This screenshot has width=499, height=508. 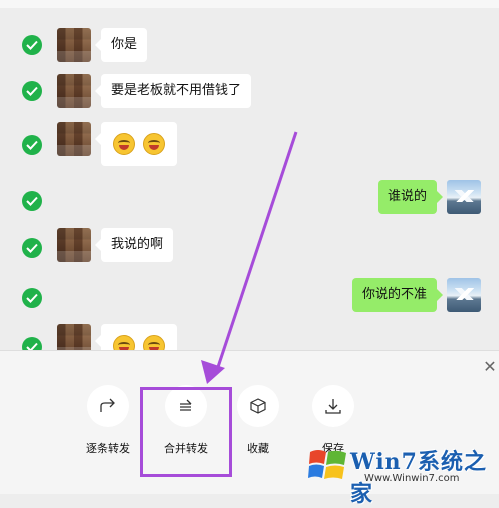 I want to click on watermark: Win7系统之家 Www.Winwin7.com, so click(x=401, y=473).